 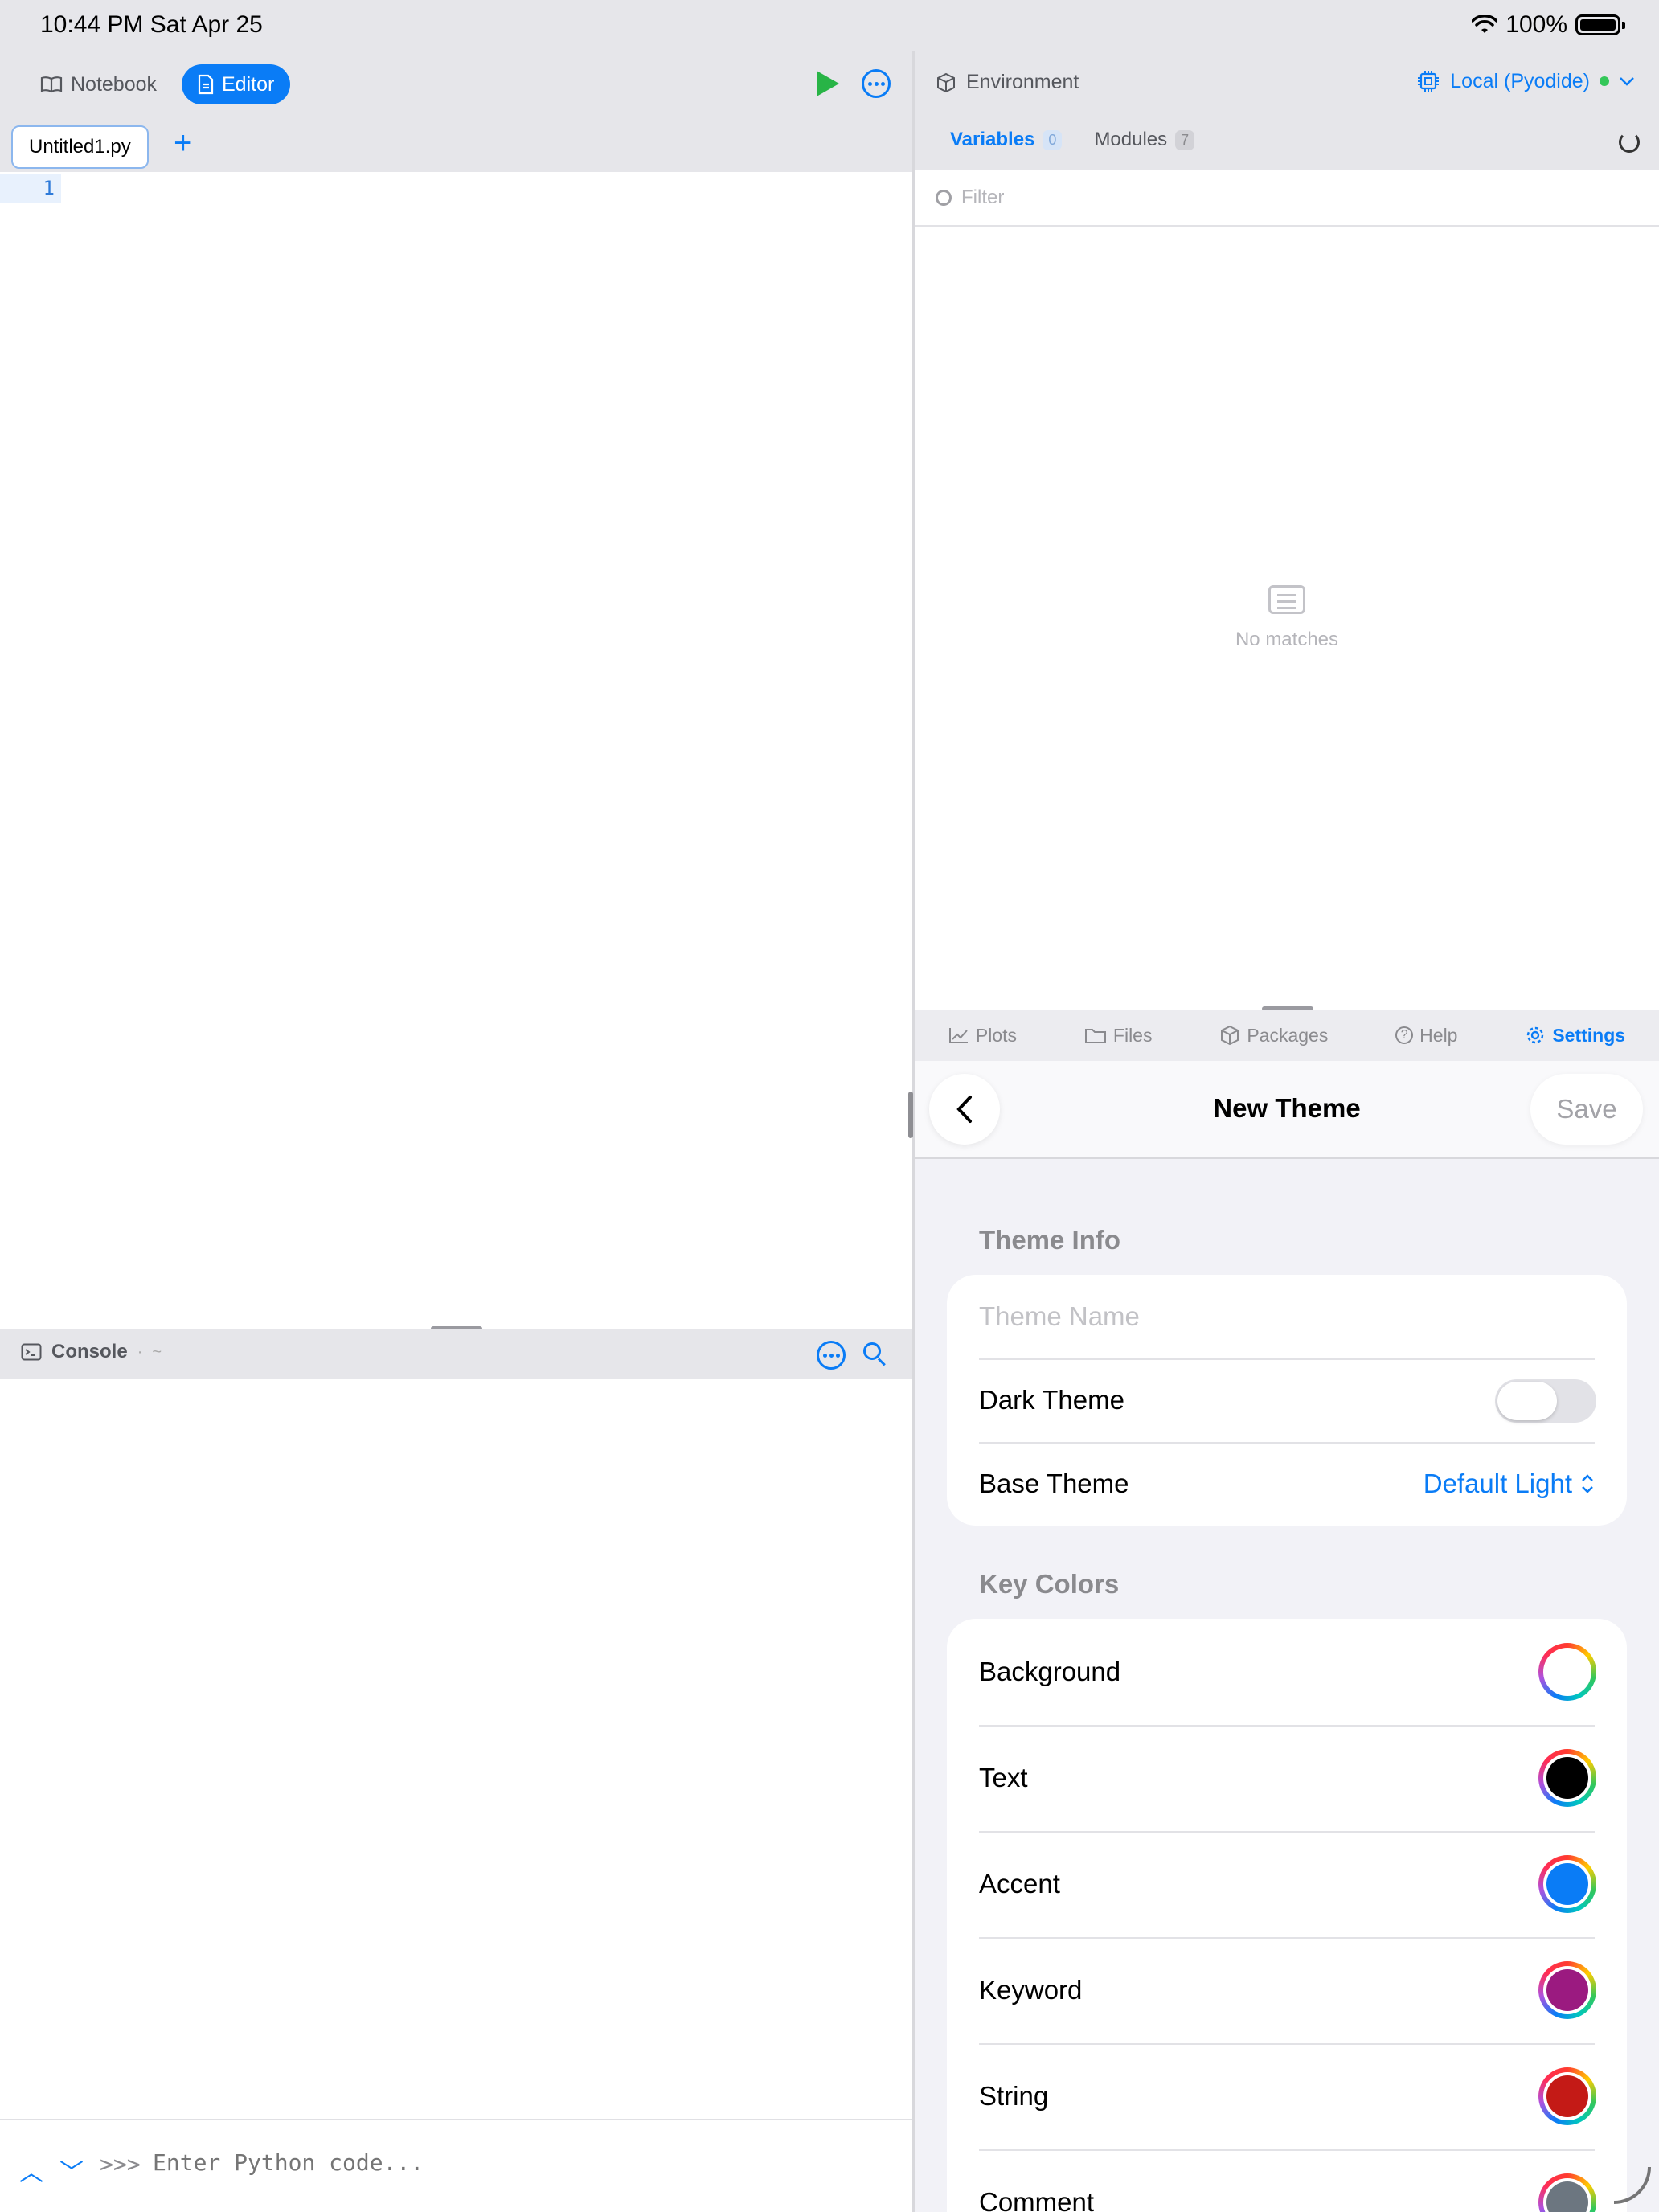 What do you see at coordinates (114, 84) in the screenshot?
I see `notebook-label: Notebook` at bounding box center [114, 84].